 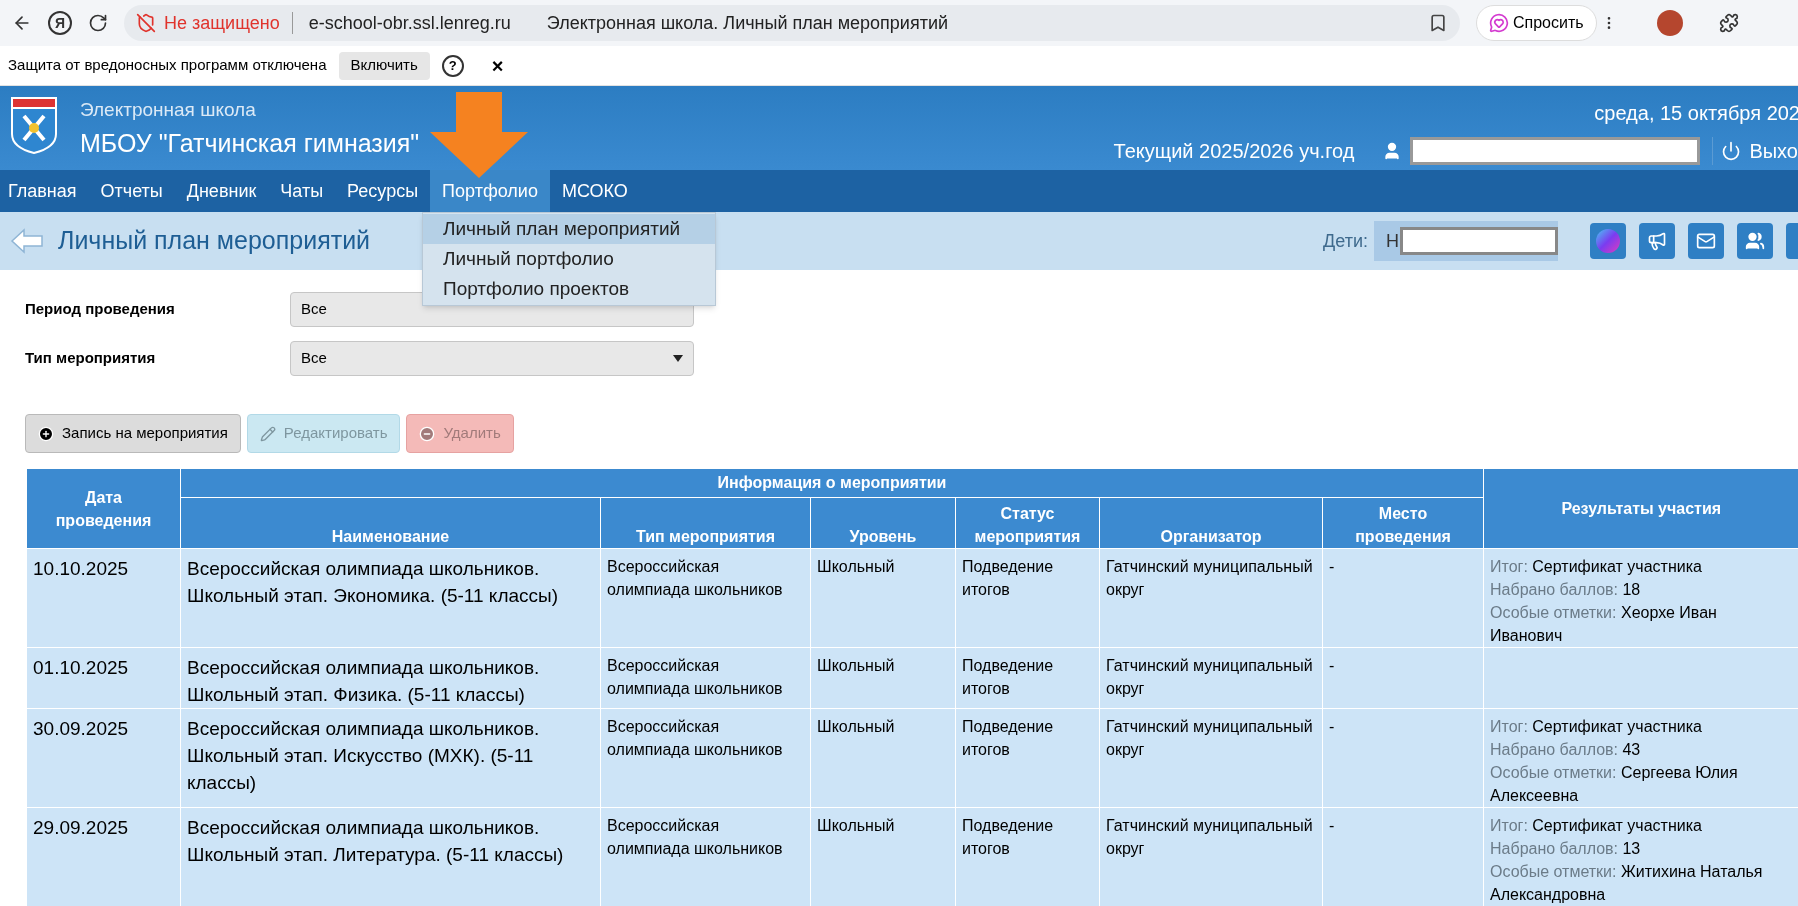 What do you see at coordinates (1438, 23) in the screenshot?
I see `bookmark-icon` at bounding box center [1438, 23].